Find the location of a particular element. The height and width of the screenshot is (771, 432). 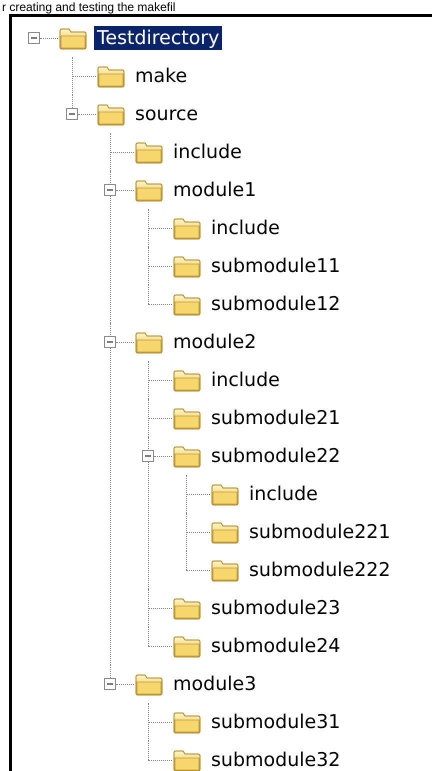

folder-name: submodule12 is located at coordinates (276, 304).